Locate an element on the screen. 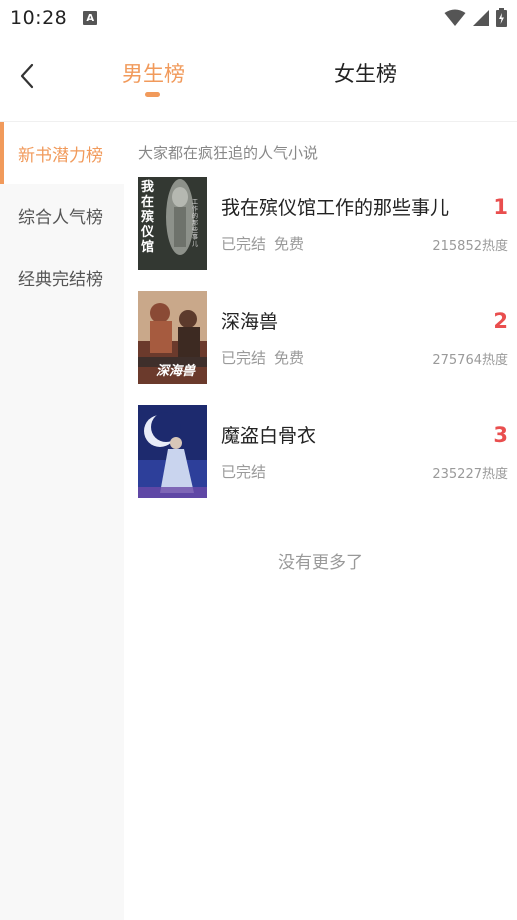 This screenshot has height=920, width=517. book-cover-subtext: 工作的那些事儿 is located at coordinates (195, 223).